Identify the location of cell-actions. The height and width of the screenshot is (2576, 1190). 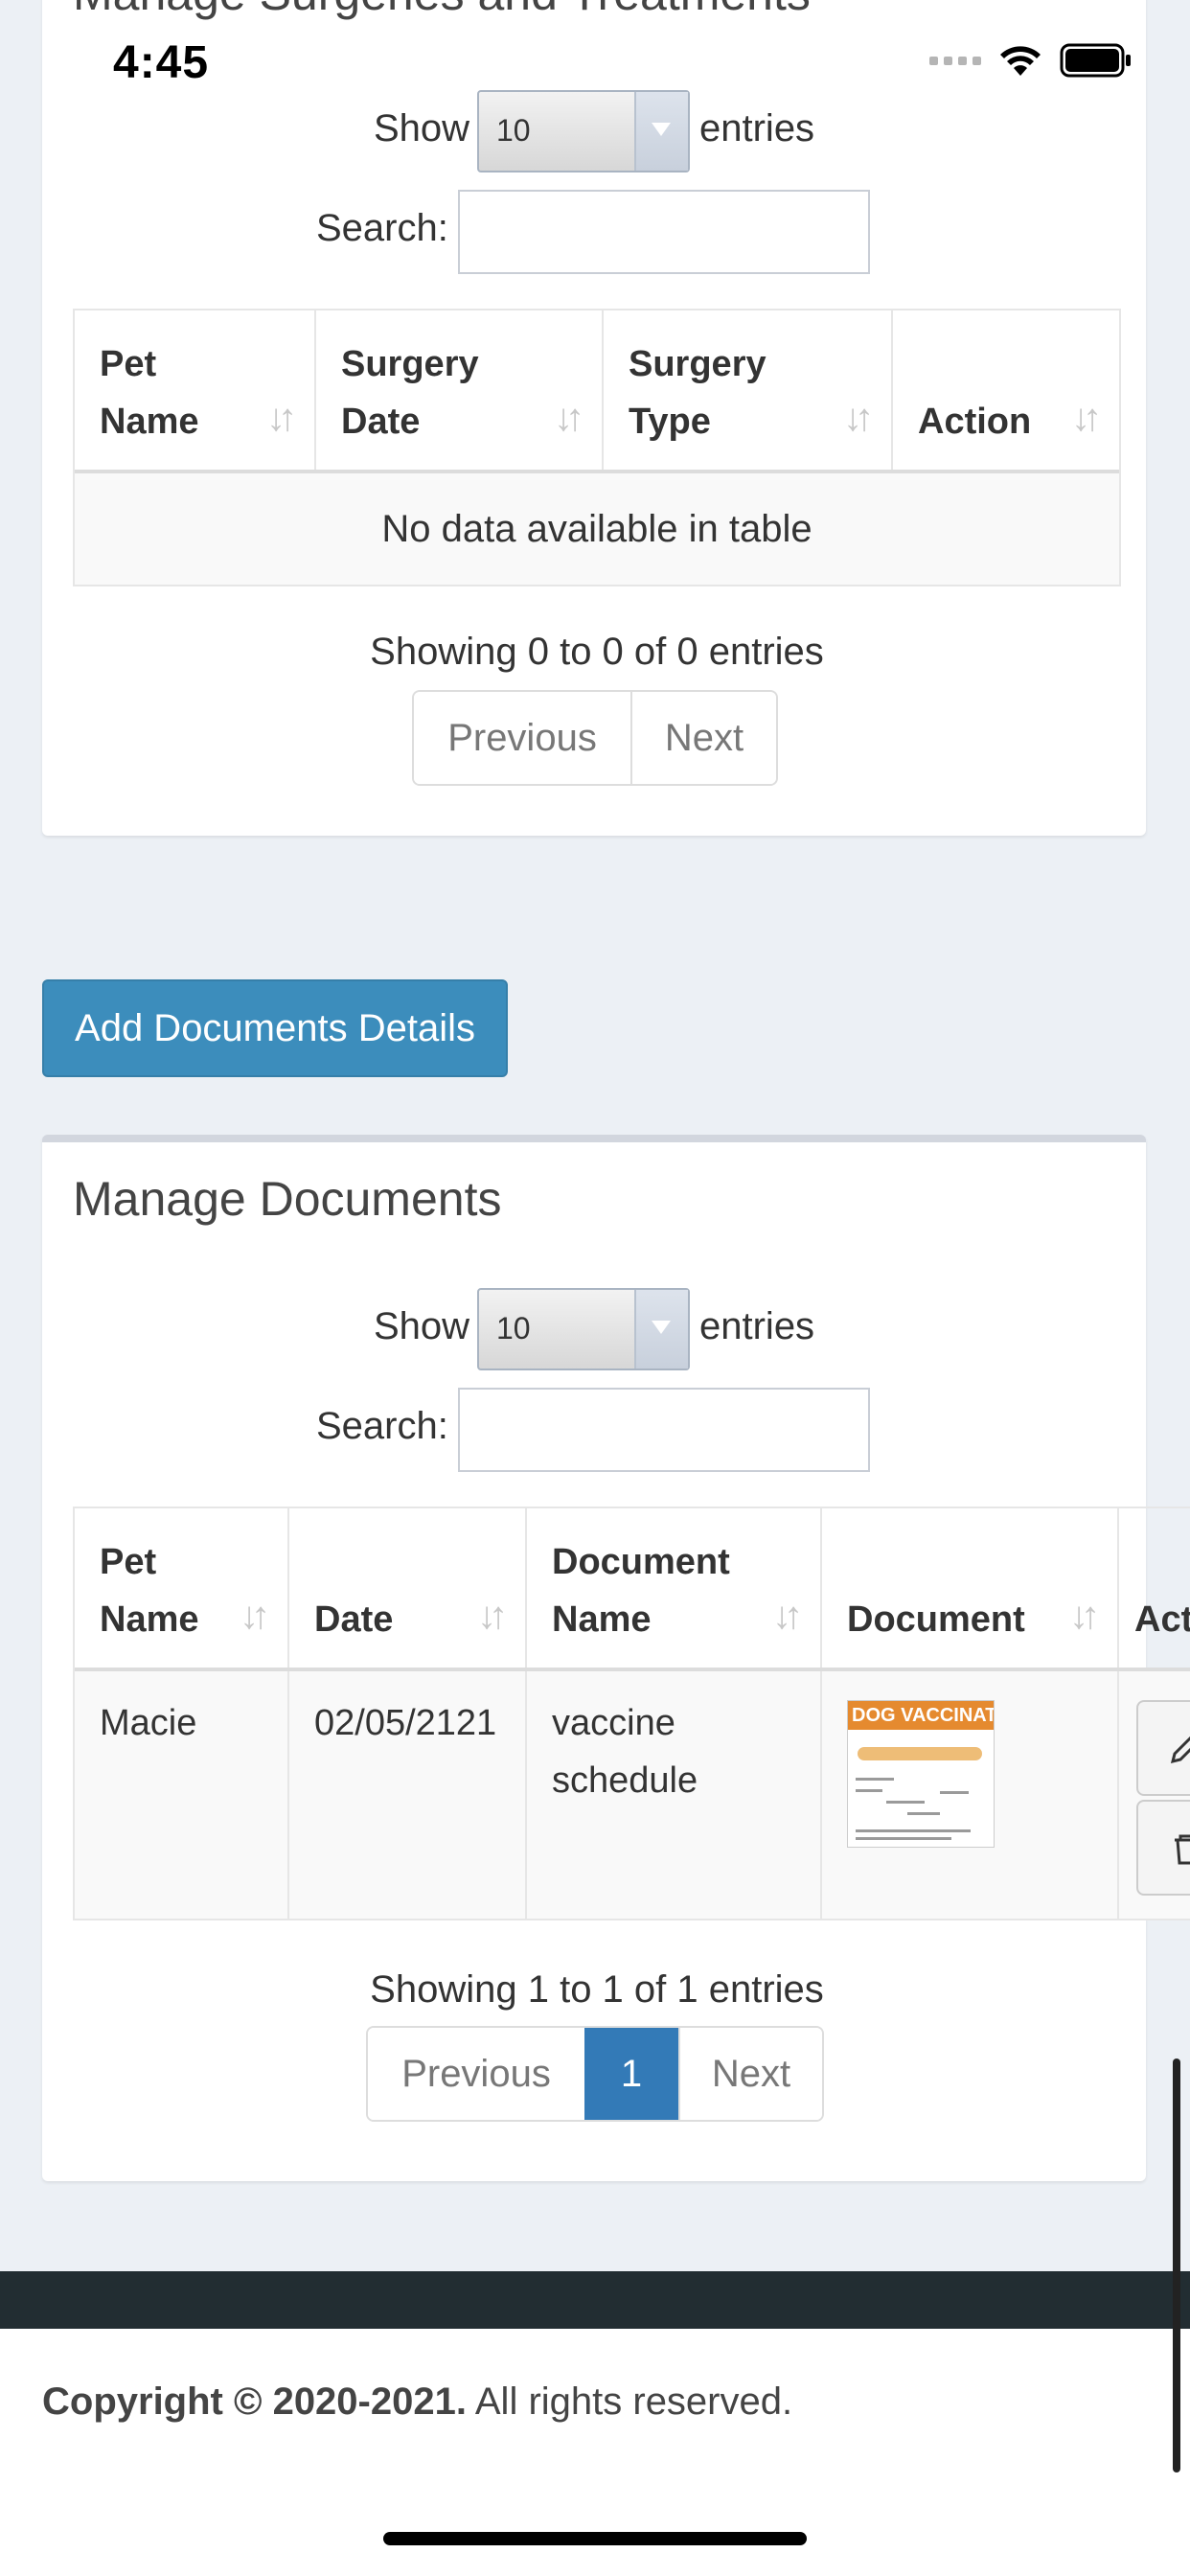
(1155, 1795).